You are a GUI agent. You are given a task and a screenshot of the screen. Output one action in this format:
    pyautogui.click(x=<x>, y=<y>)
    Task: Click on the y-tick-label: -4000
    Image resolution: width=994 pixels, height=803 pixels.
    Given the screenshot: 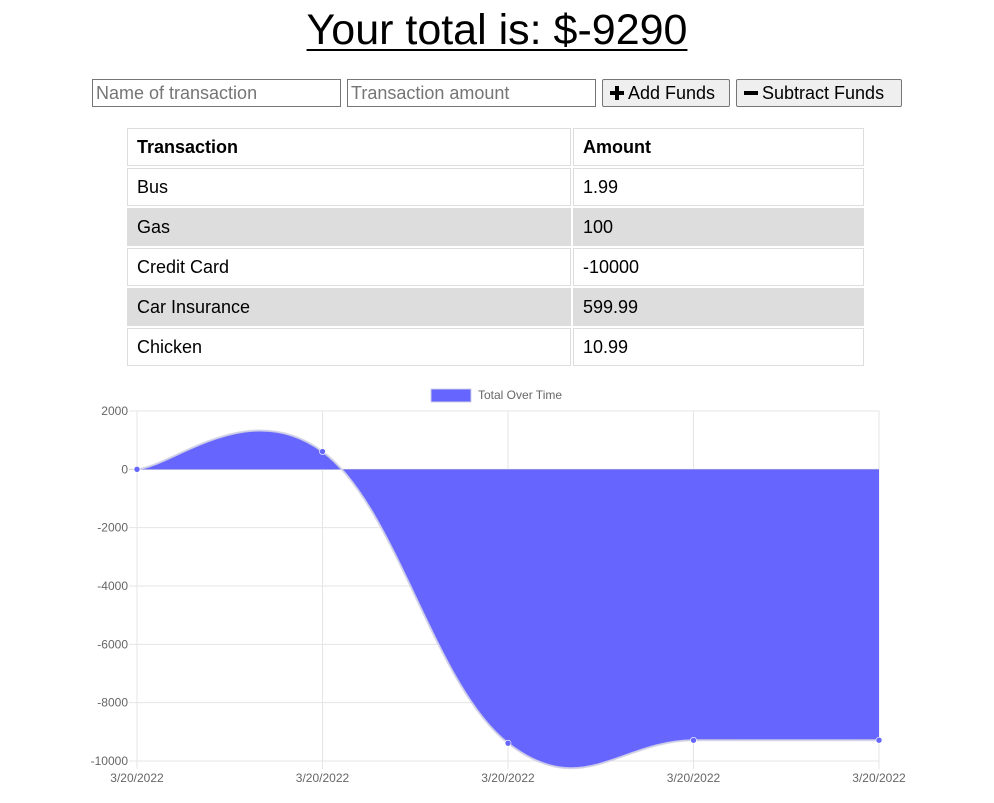 What is the action you would take?
    pyautogui.click(x=112, y=586)
    